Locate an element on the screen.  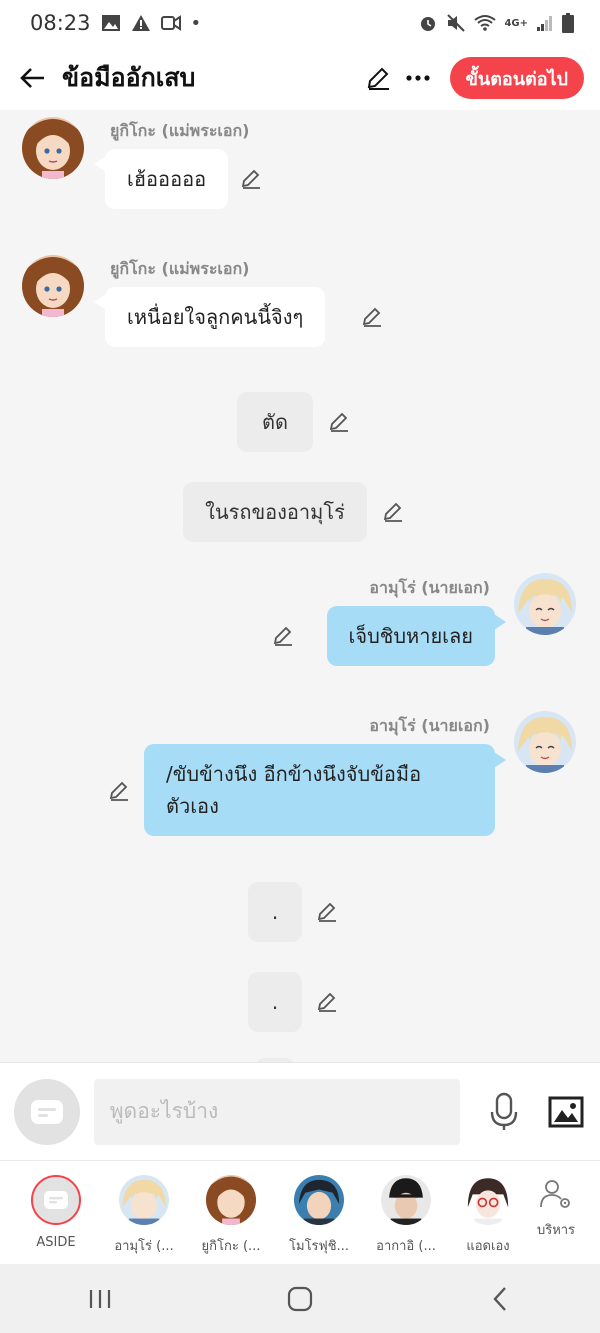
recents-button is located at coordinates (100, 1299).